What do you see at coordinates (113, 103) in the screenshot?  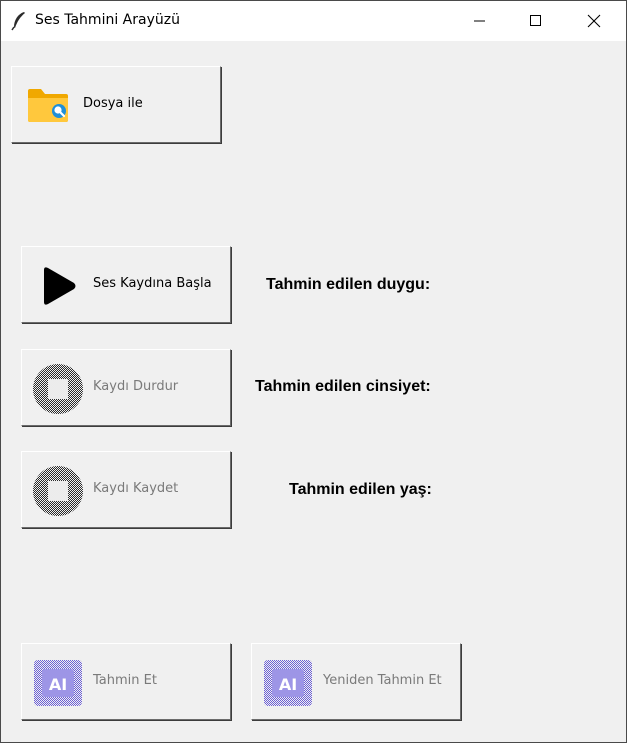 I see `file-button-label: Dosya ile` at bounding box center [113, 103].